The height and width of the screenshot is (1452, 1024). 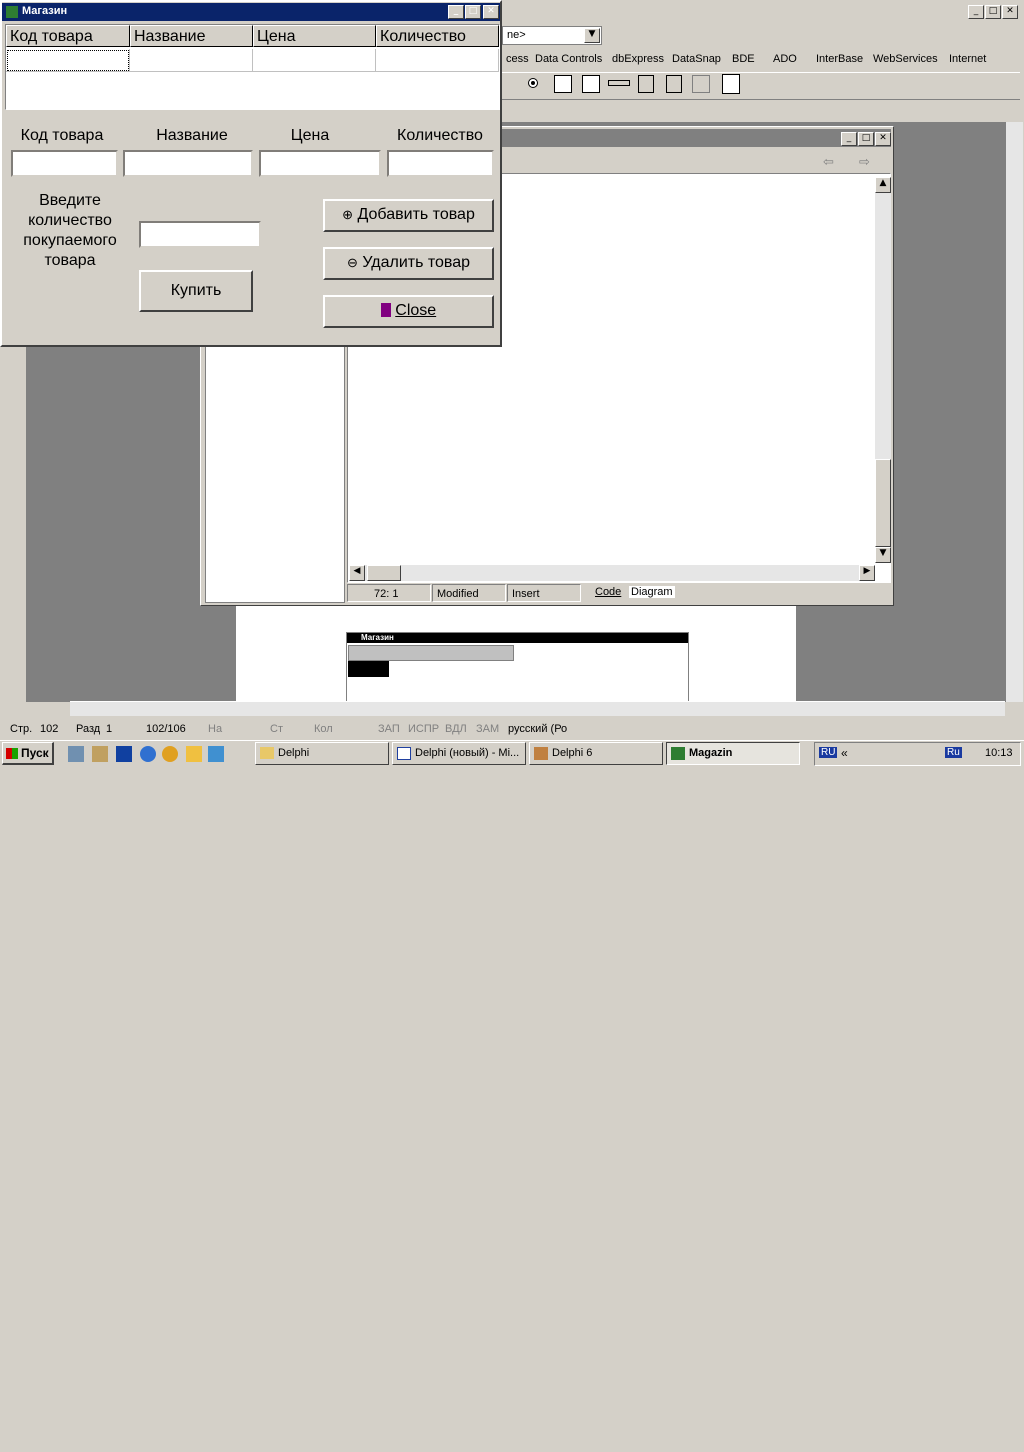 I want to click on add-product-button: ⊕ Добавить товар, so click(x=408, y=215).